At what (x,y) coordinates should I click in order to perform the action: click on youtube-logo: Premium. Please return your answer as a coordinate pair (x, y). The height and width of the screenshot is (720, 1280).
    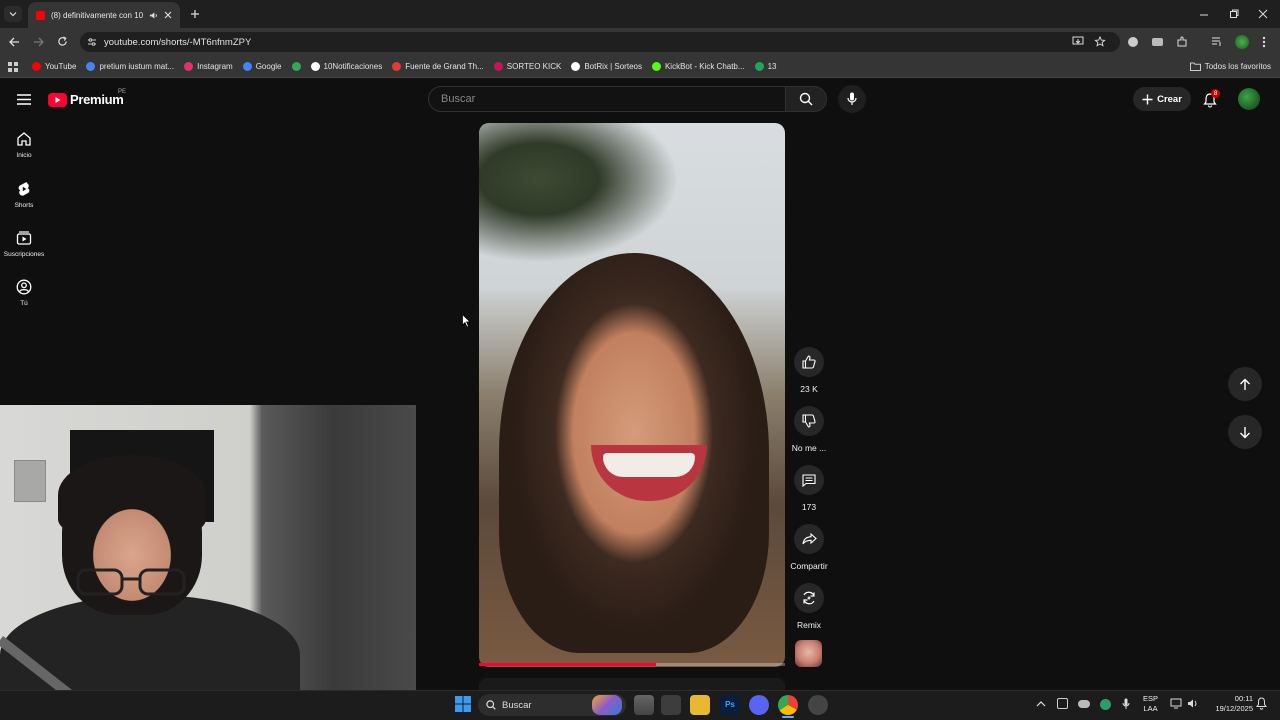
    Looking at the image, I should click on (86, 99).